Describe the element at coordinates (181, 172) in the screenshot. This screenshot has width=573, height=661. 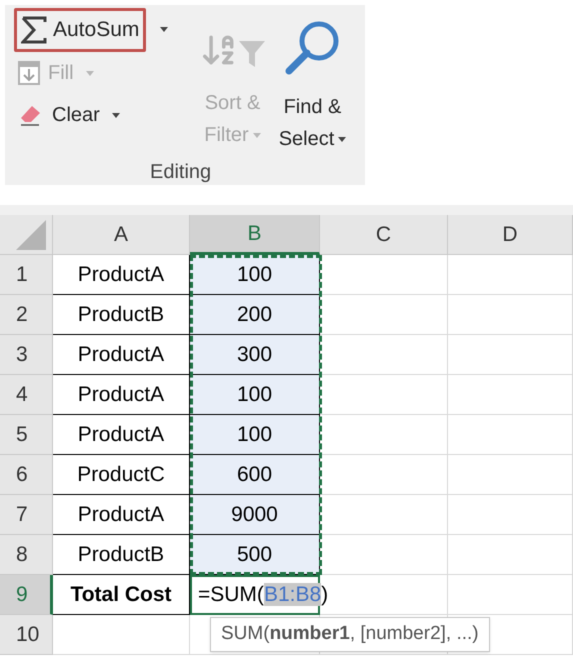
I see `group-label: Editing` at that location.